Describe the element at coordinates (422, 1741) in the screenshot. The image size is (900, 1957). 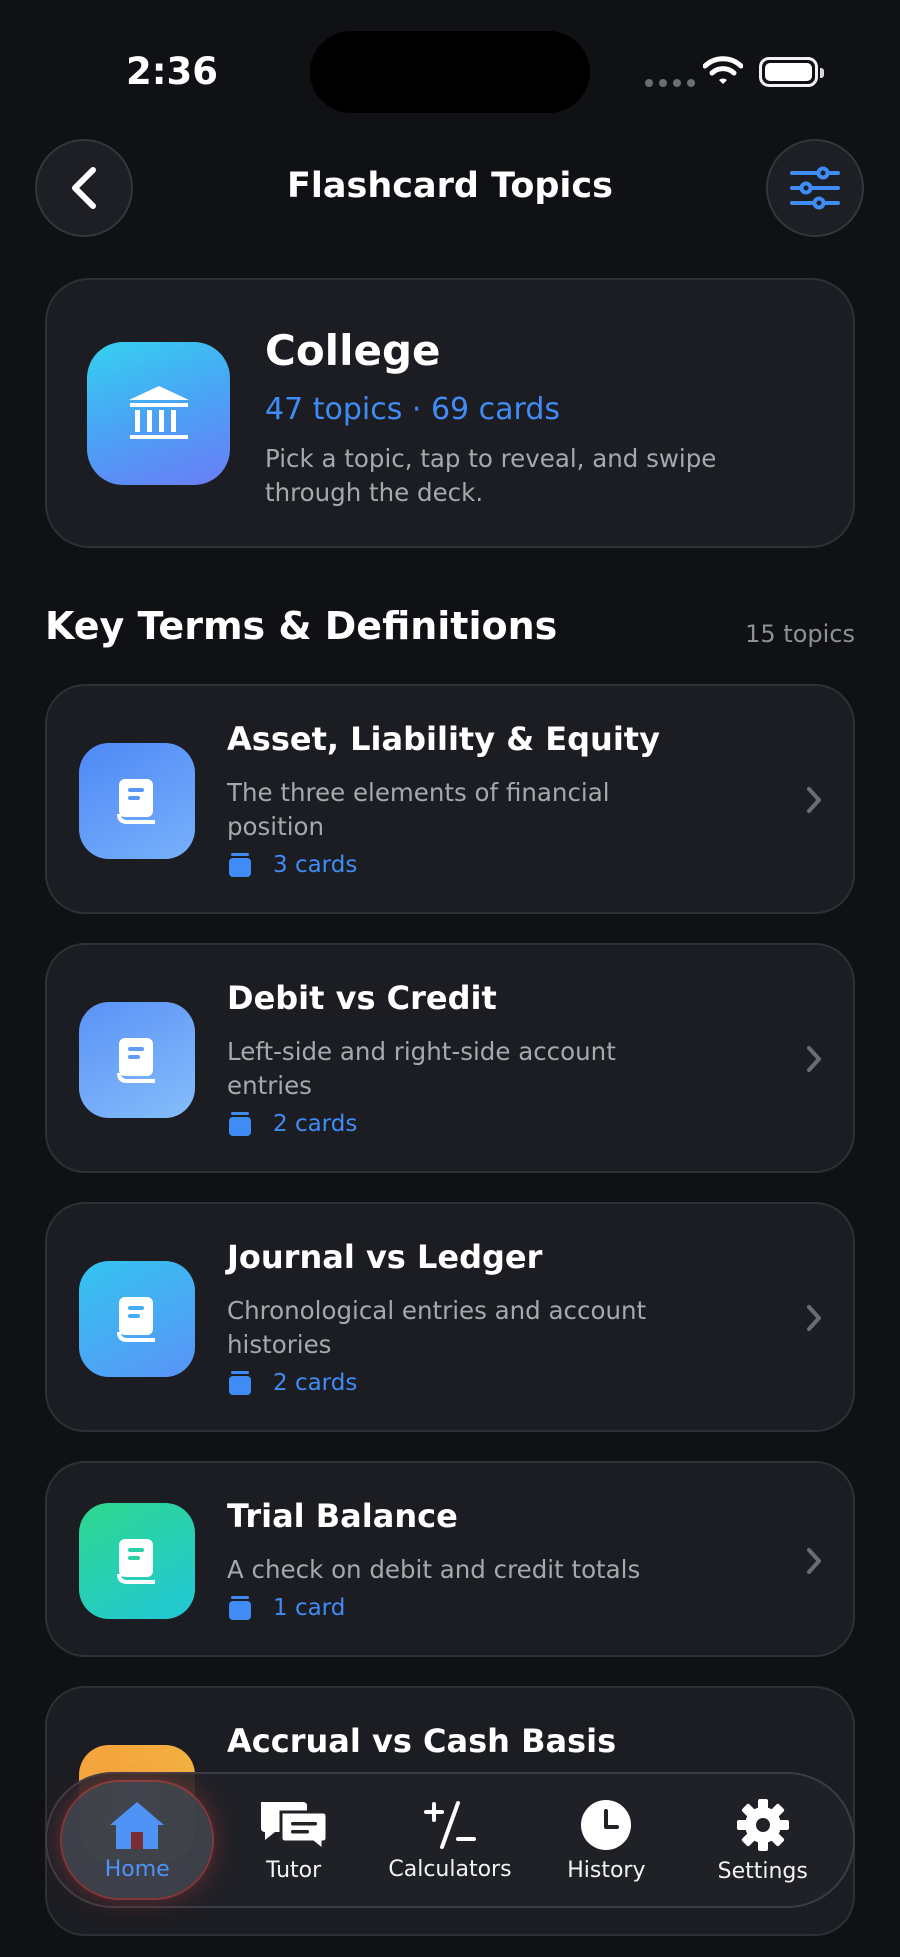
I see `topic-title: Accrual vs Cash Basis` at that location.